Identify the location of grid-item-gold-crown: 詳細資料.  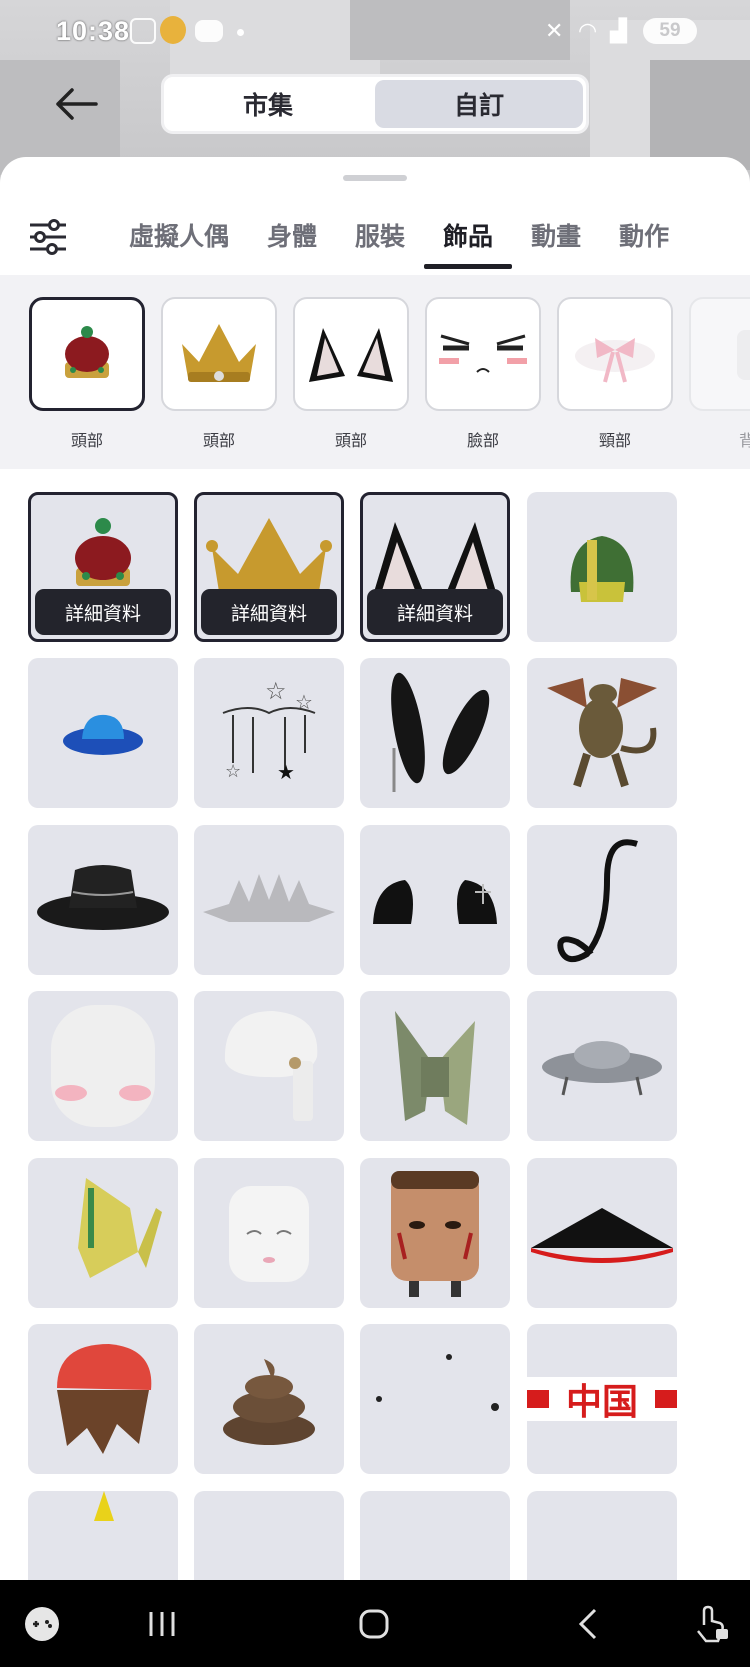
(269, 567).